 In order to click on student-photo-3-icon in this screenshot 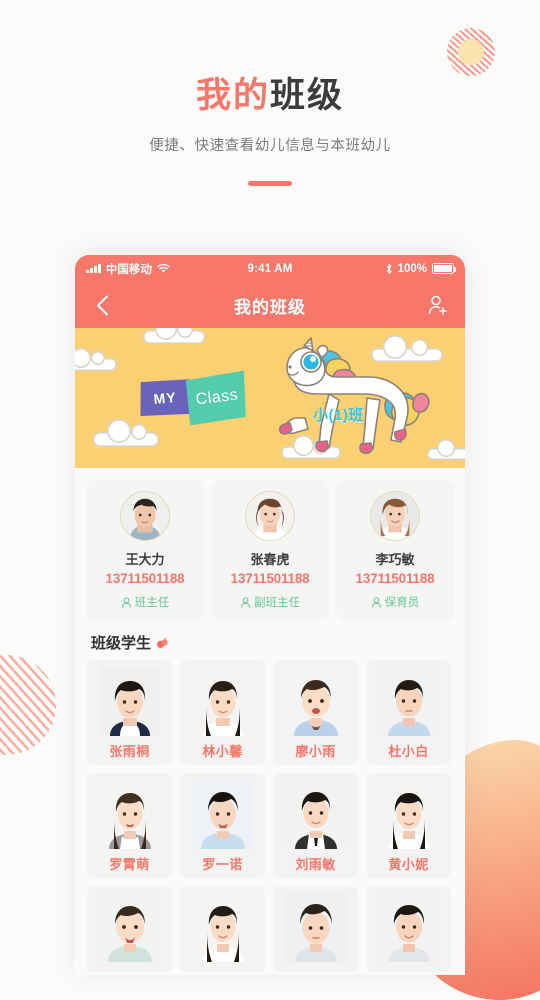, I will do `click(315, 701)`.